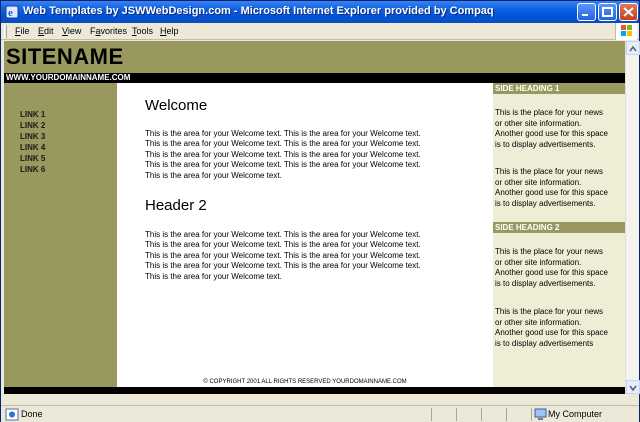 The height and width of the screenshot is (422, 640). Describe the element at coordinates (71, 31) in the screenshot. I see `menu-view: View` at that location.